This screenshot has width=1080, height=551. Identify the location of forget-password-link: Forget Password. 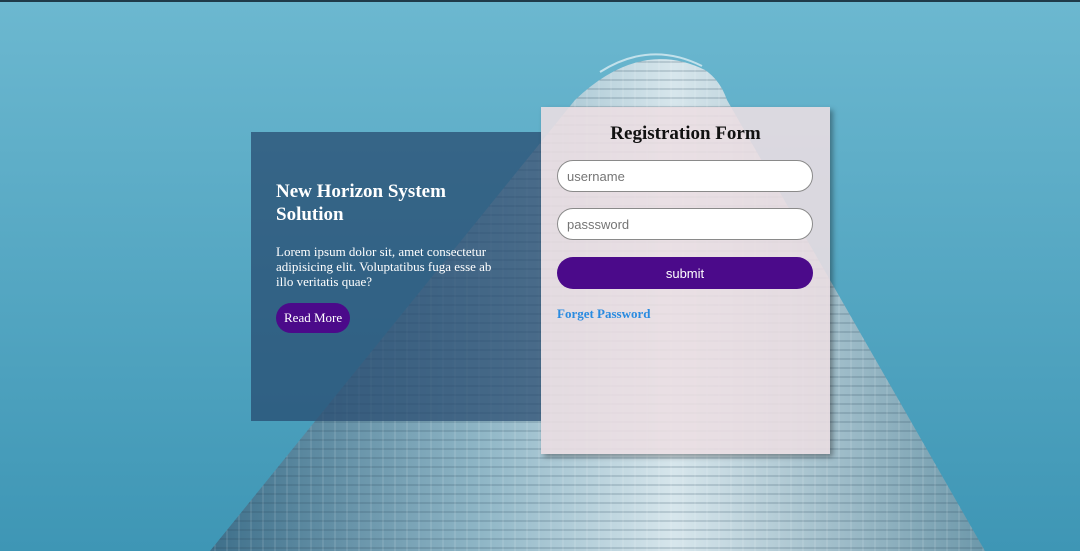
(604, 314).